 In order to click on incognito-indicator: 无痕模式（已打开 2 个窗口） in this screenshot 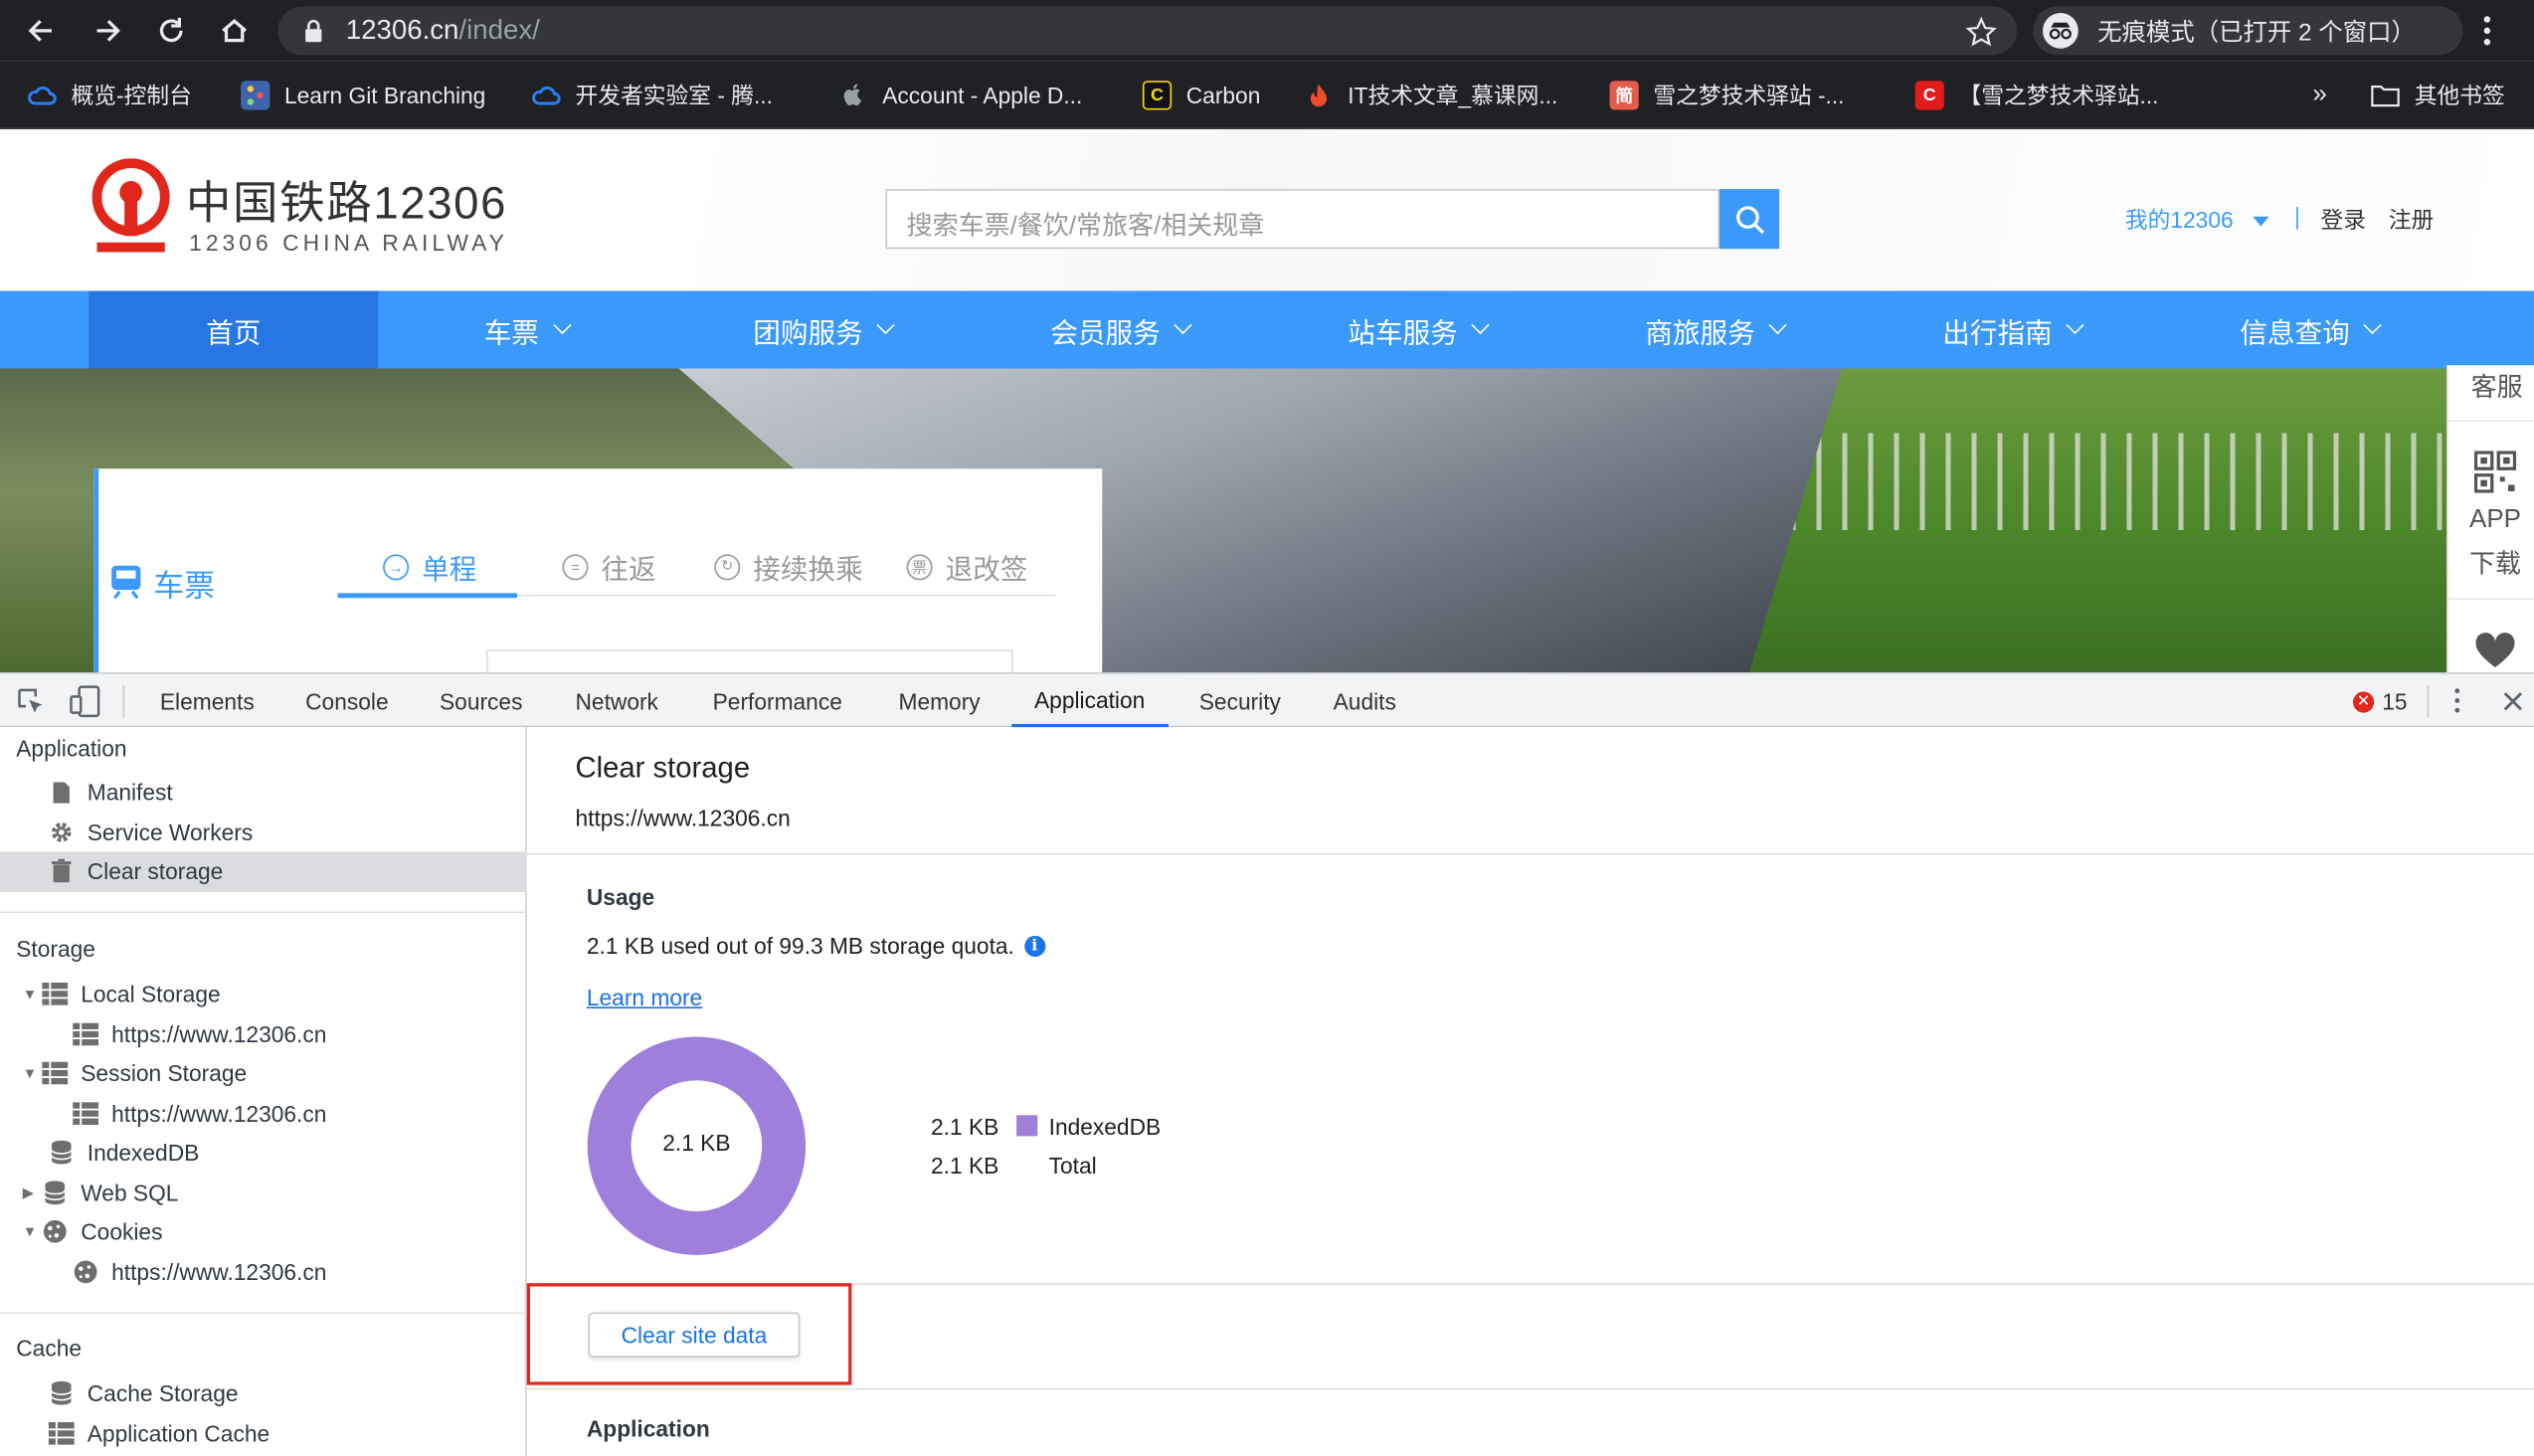, I will do `click(2248, 31)`.